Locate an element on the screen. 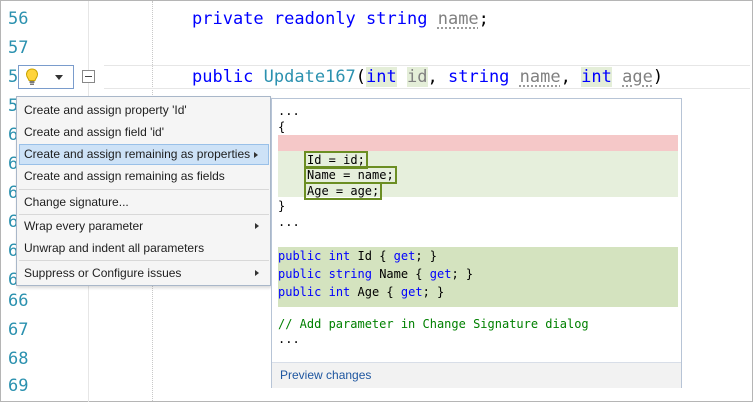 The width and height of the screenshot is (753, 402). code-text: Name { is located at coordinates (404, 274).